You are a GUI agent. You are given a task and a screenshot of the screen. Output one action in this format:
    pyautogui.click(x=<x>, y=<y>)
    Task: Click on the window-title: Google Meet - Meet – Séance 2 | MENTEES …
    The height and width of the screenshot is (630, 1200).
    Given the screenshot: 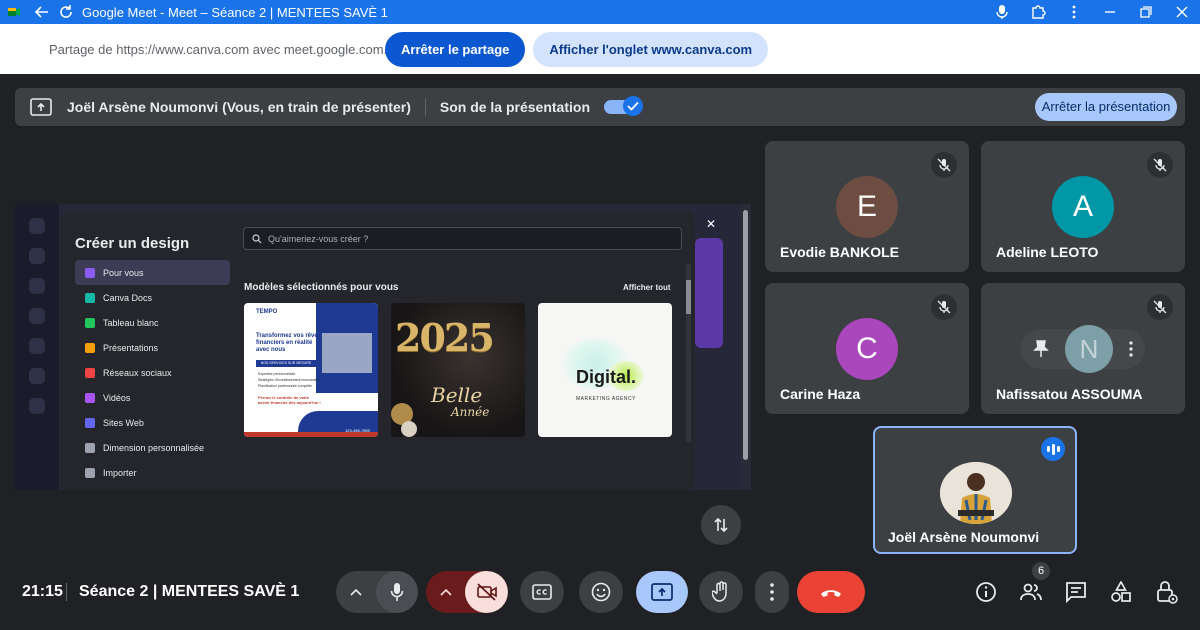 What is the action you would take?
    pyautogui.click(x=235, y=12)
    